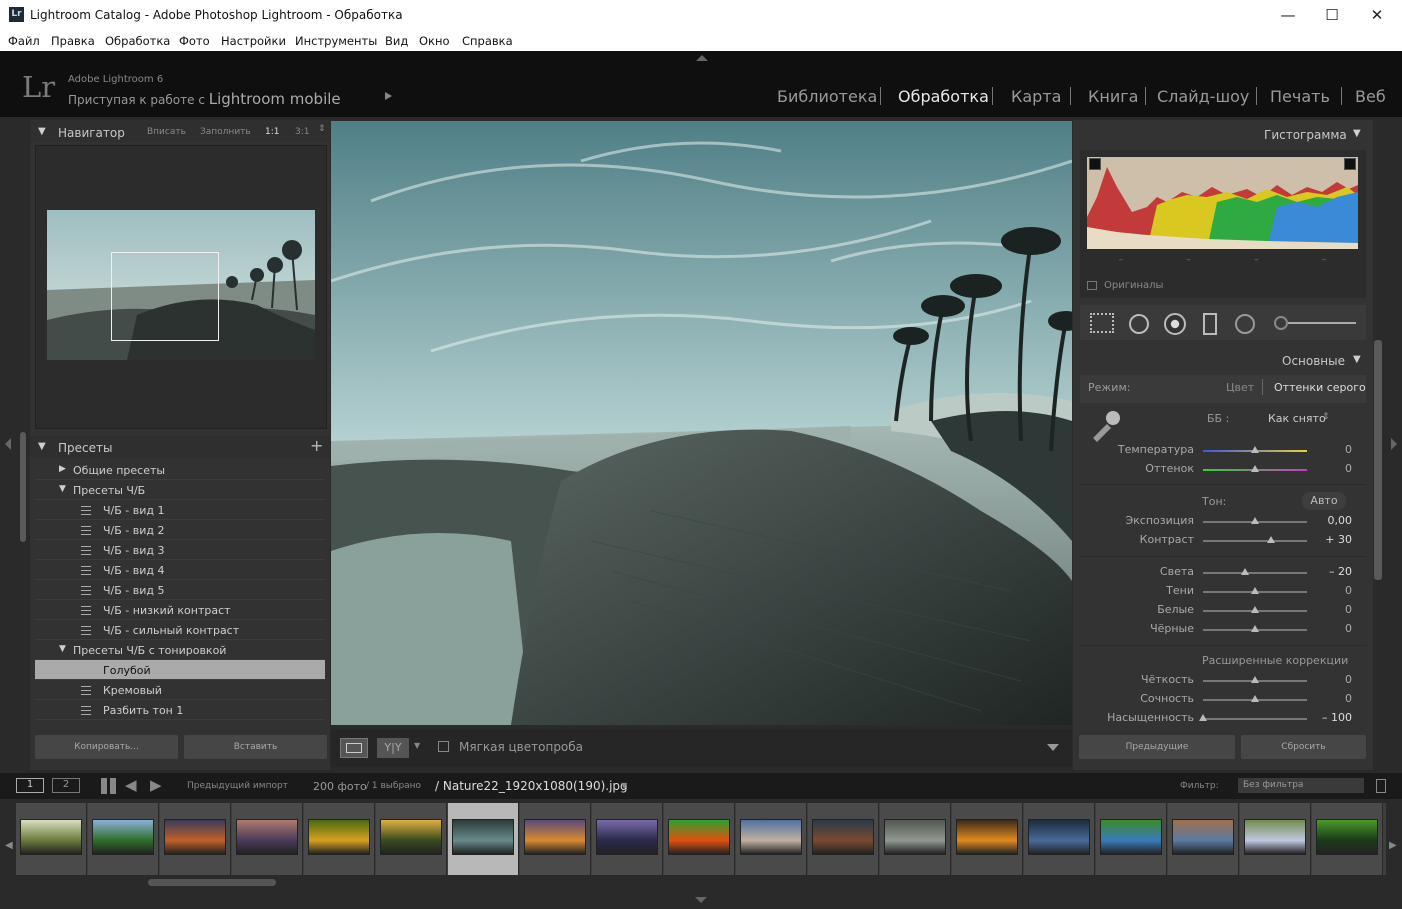  Describe the element at coordinates (180, 690) in the screenshot. I see `preset-item: Кремовый` at that location.